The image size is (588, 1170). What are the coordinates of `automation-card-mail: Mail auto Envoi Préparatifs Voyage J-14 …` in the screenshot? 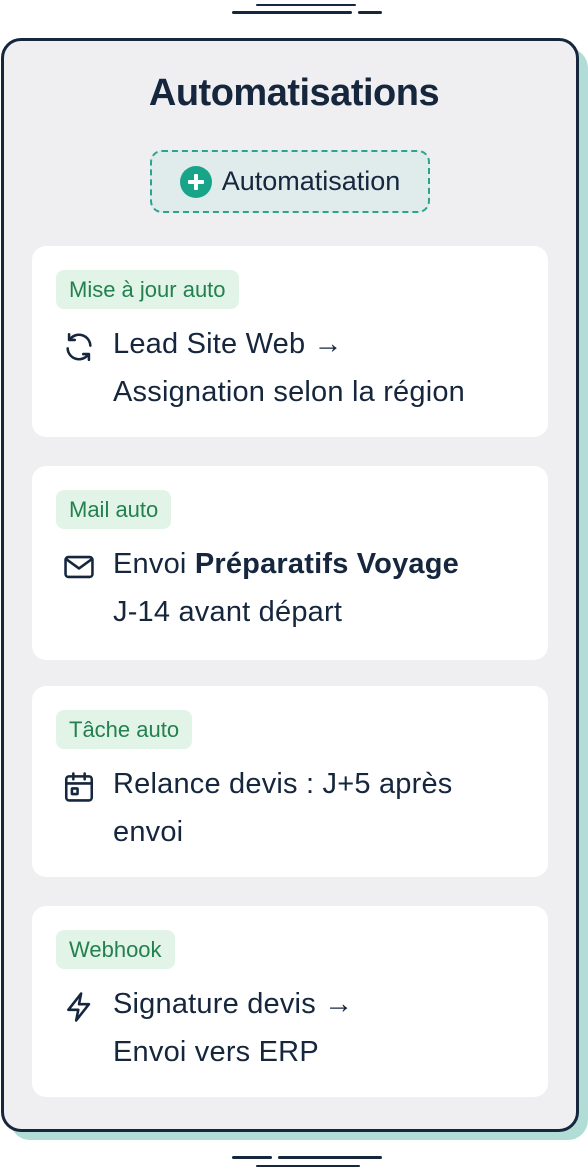 It's located at (290, 563).